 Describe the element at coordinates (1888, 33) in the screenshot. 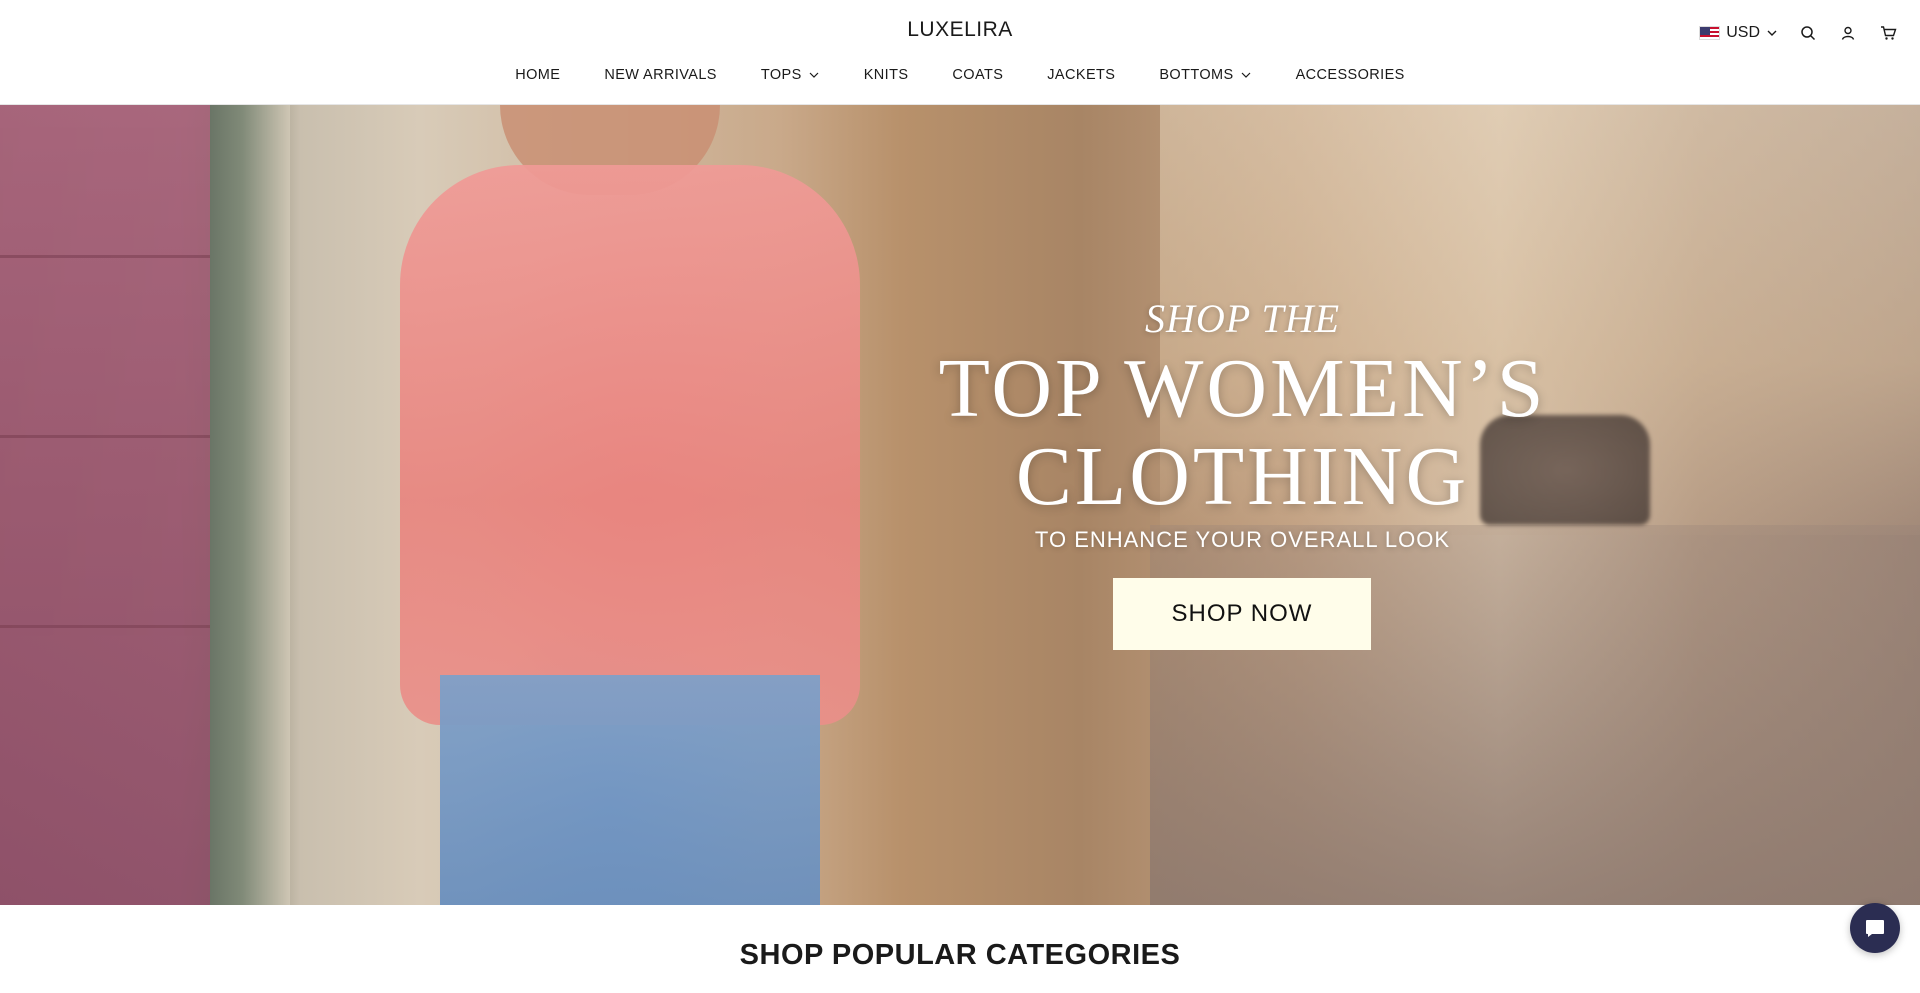

I see `cart-icon` at that location.